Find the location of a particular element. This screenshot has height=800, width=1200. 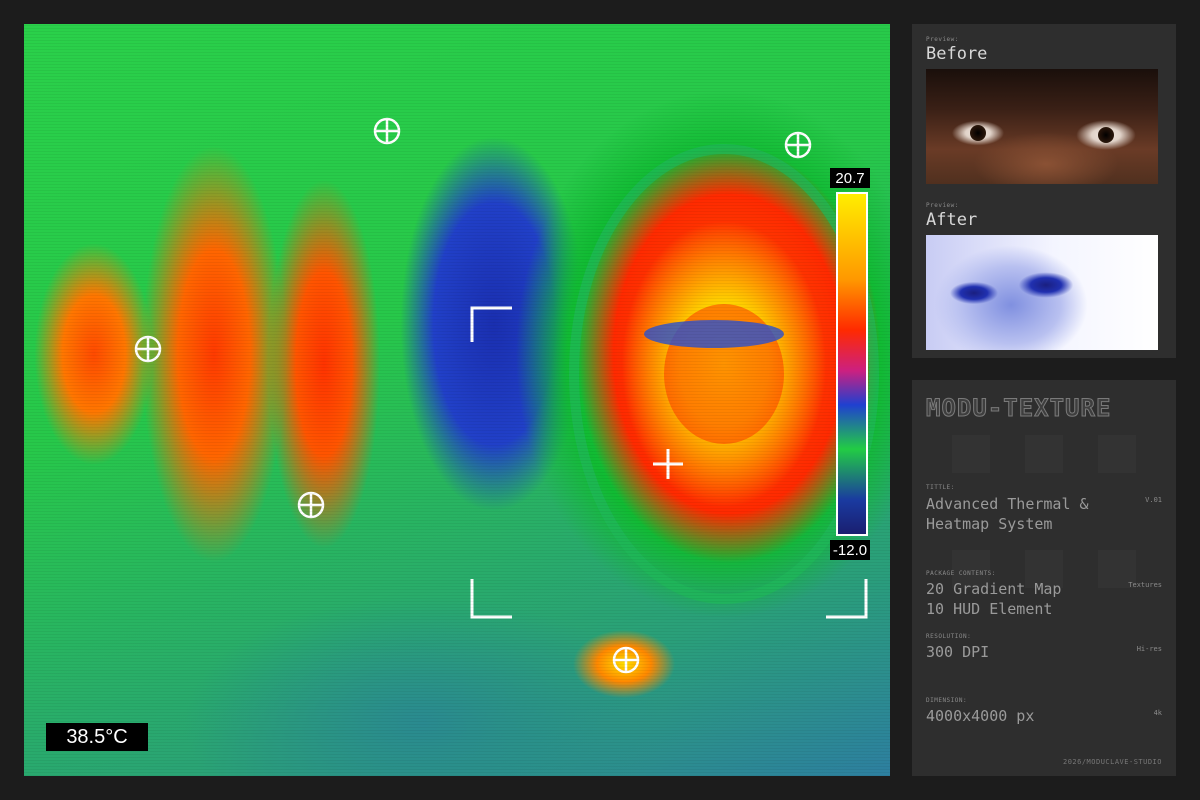

preview-before-label: Before is located at coordinates (957, 54).